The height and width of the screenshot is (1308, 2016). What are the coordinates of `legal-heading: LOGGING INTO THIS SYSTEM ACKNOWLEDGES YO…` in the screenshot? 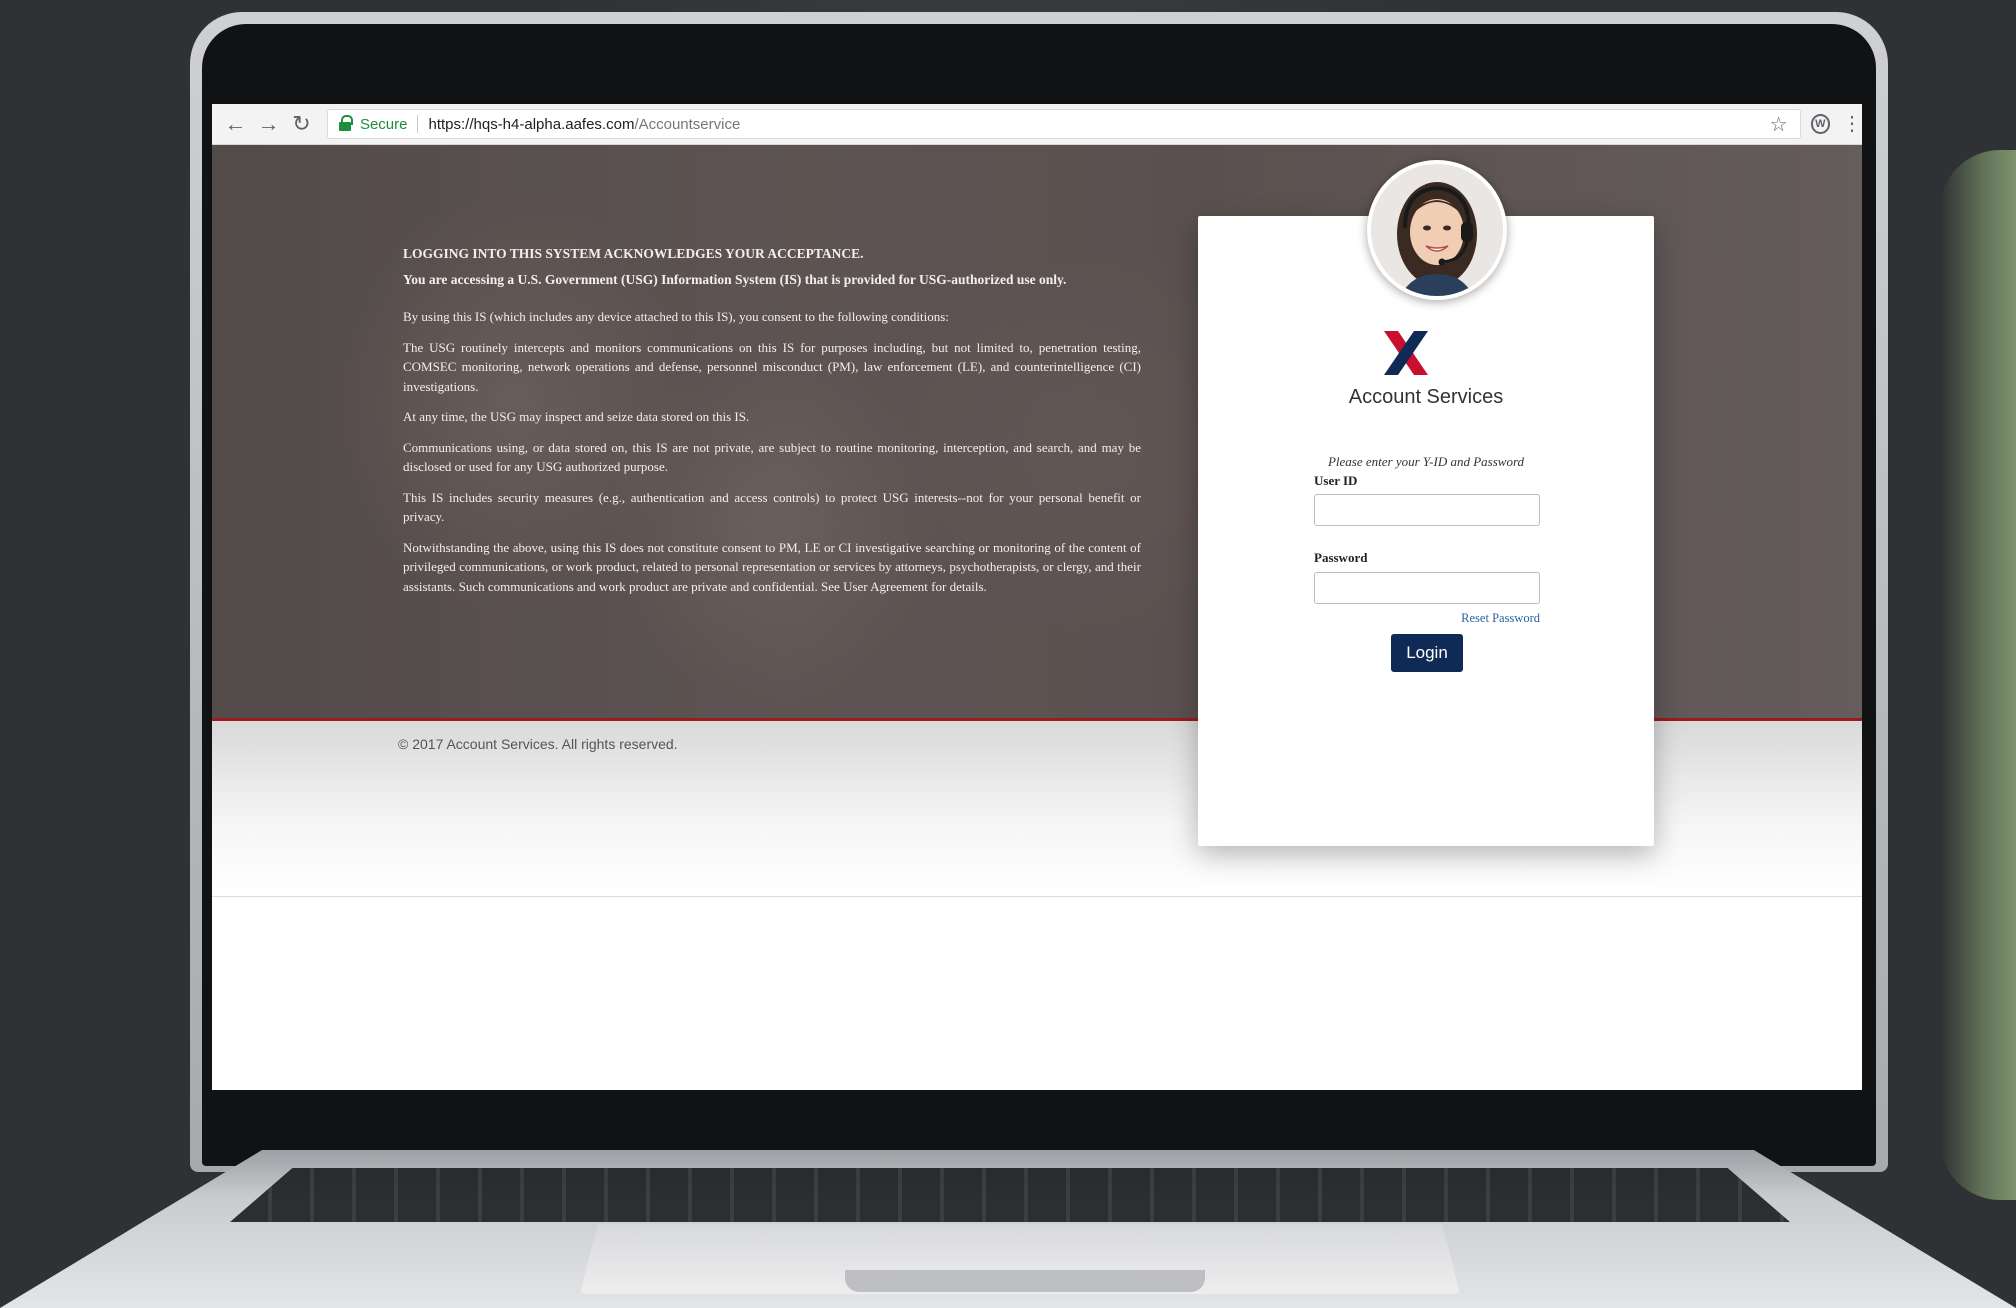 It's located at (633, 253).